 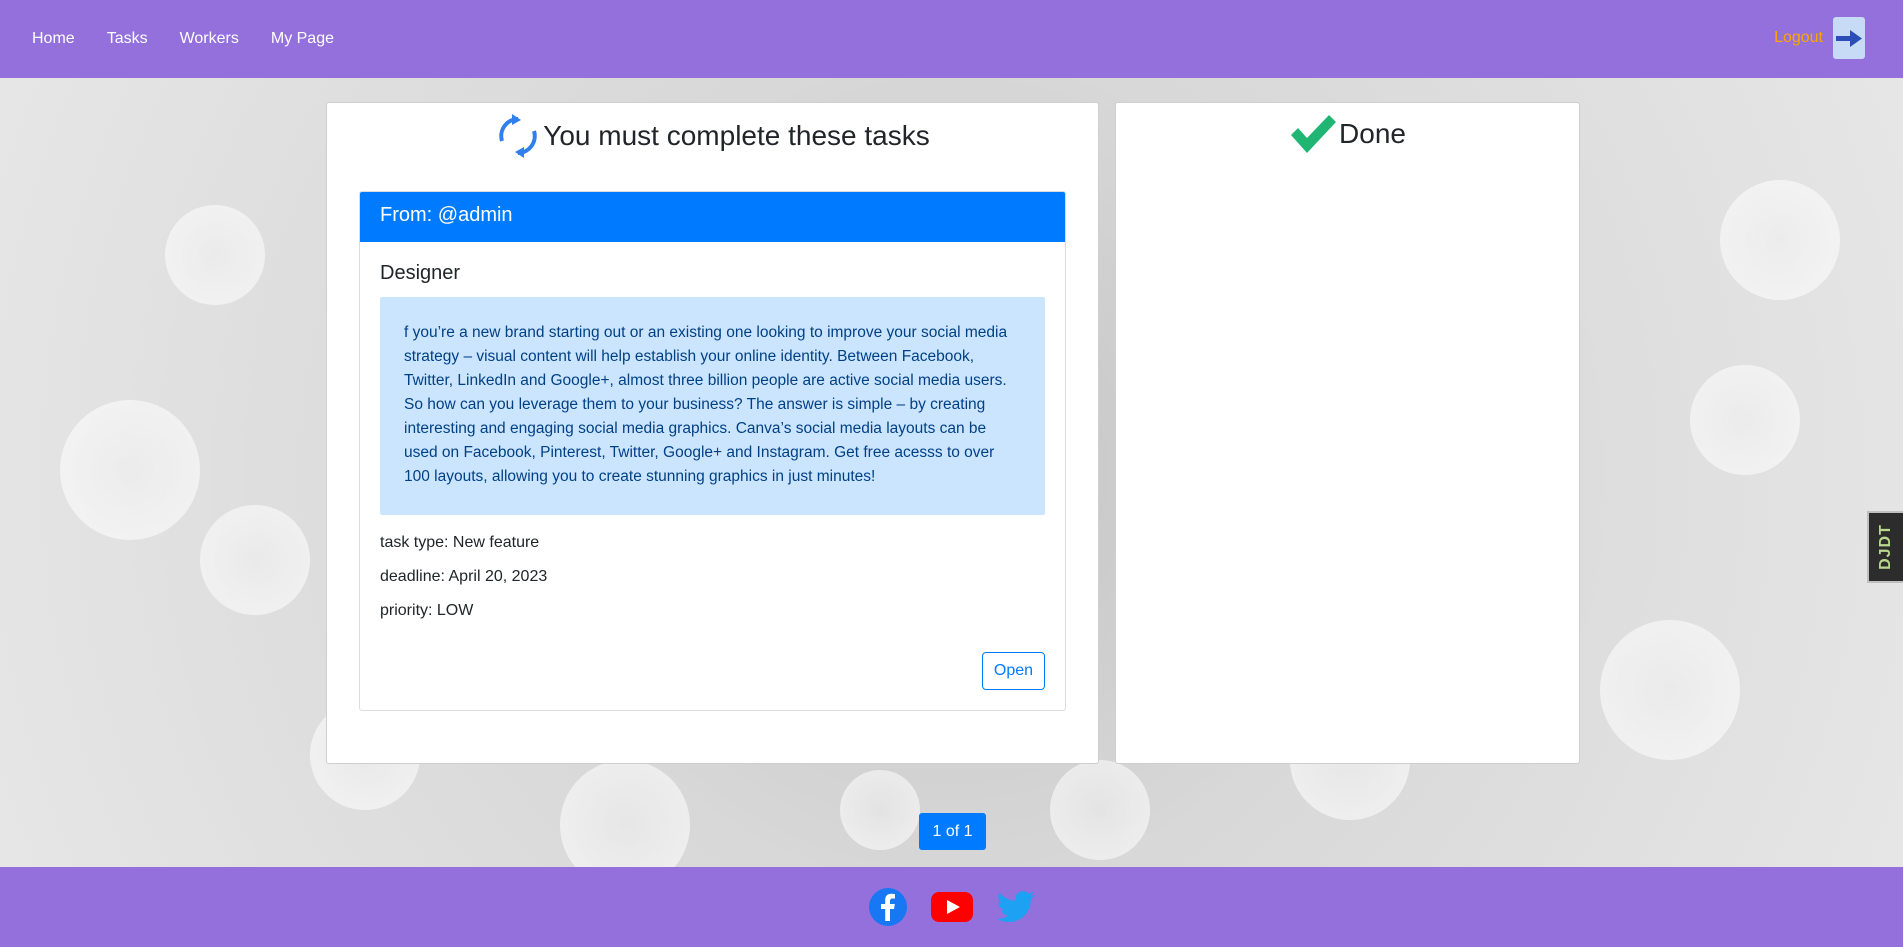 I want to click on top-navbar: Home Tasks Workers My Page Logout, so click(x=951, y=39).